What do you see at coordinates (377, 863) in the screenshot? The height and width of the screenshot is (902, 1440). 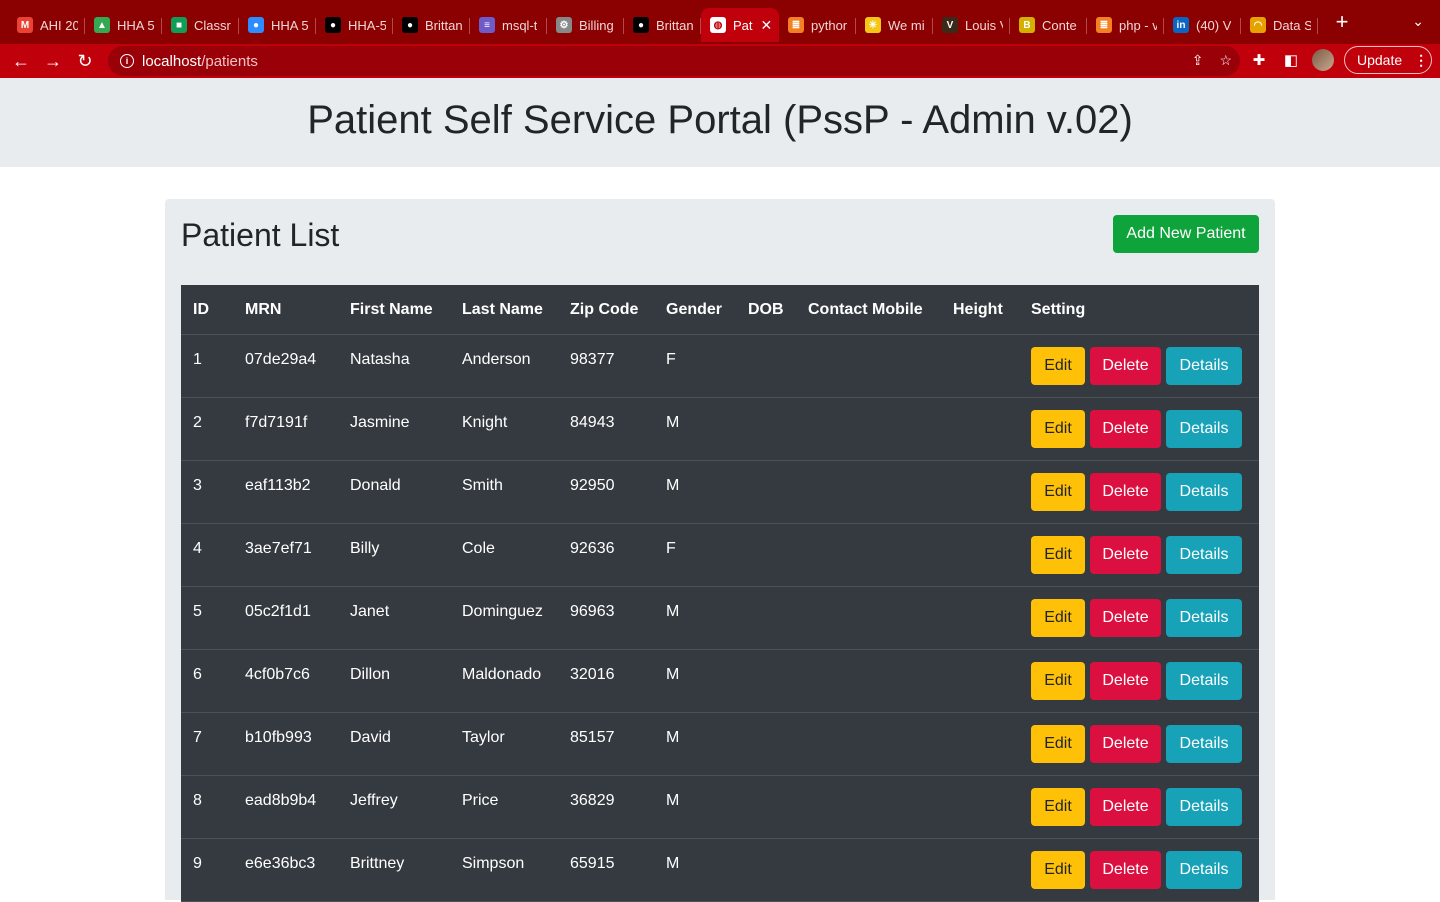 I see `cell-first-name: Brittney` at bounding box center [377, 863].